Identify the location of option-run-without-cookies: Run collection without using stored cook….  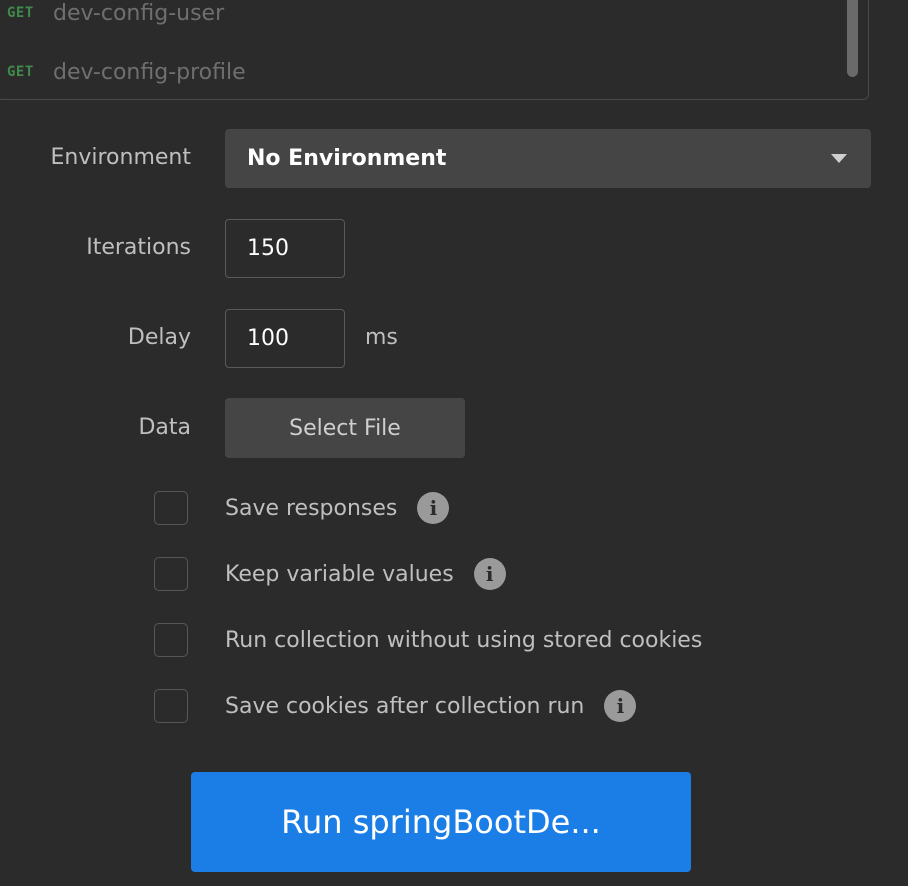
(428, 640).